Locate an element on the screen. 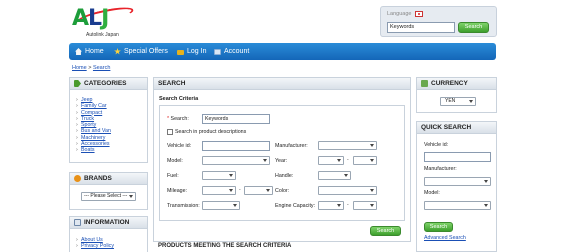 This screenshot has height=252, width=565. search-header: SEARCH is located at coordinates (282, 84).